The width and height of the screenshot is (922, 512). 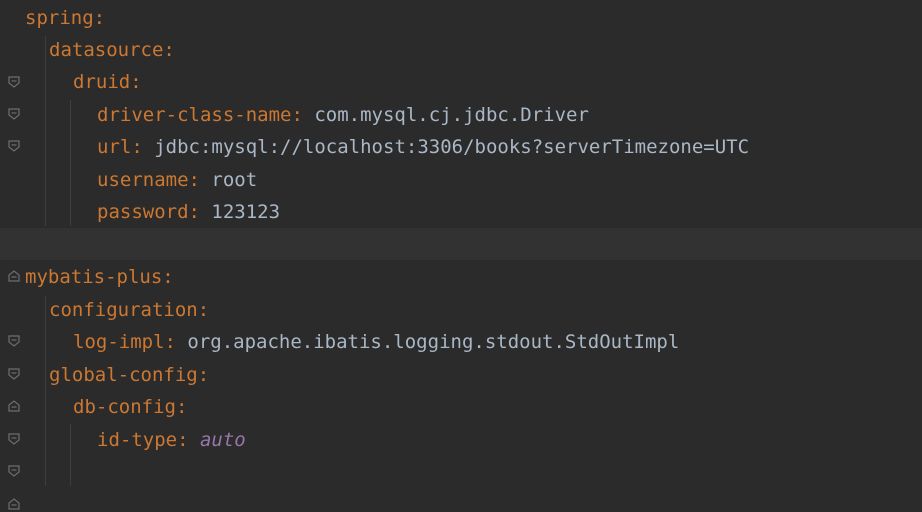 What do you see at coordinates (137, 440) in the screenshot?
I see `yaml-key: id-type` at bounding box center [137, 440].